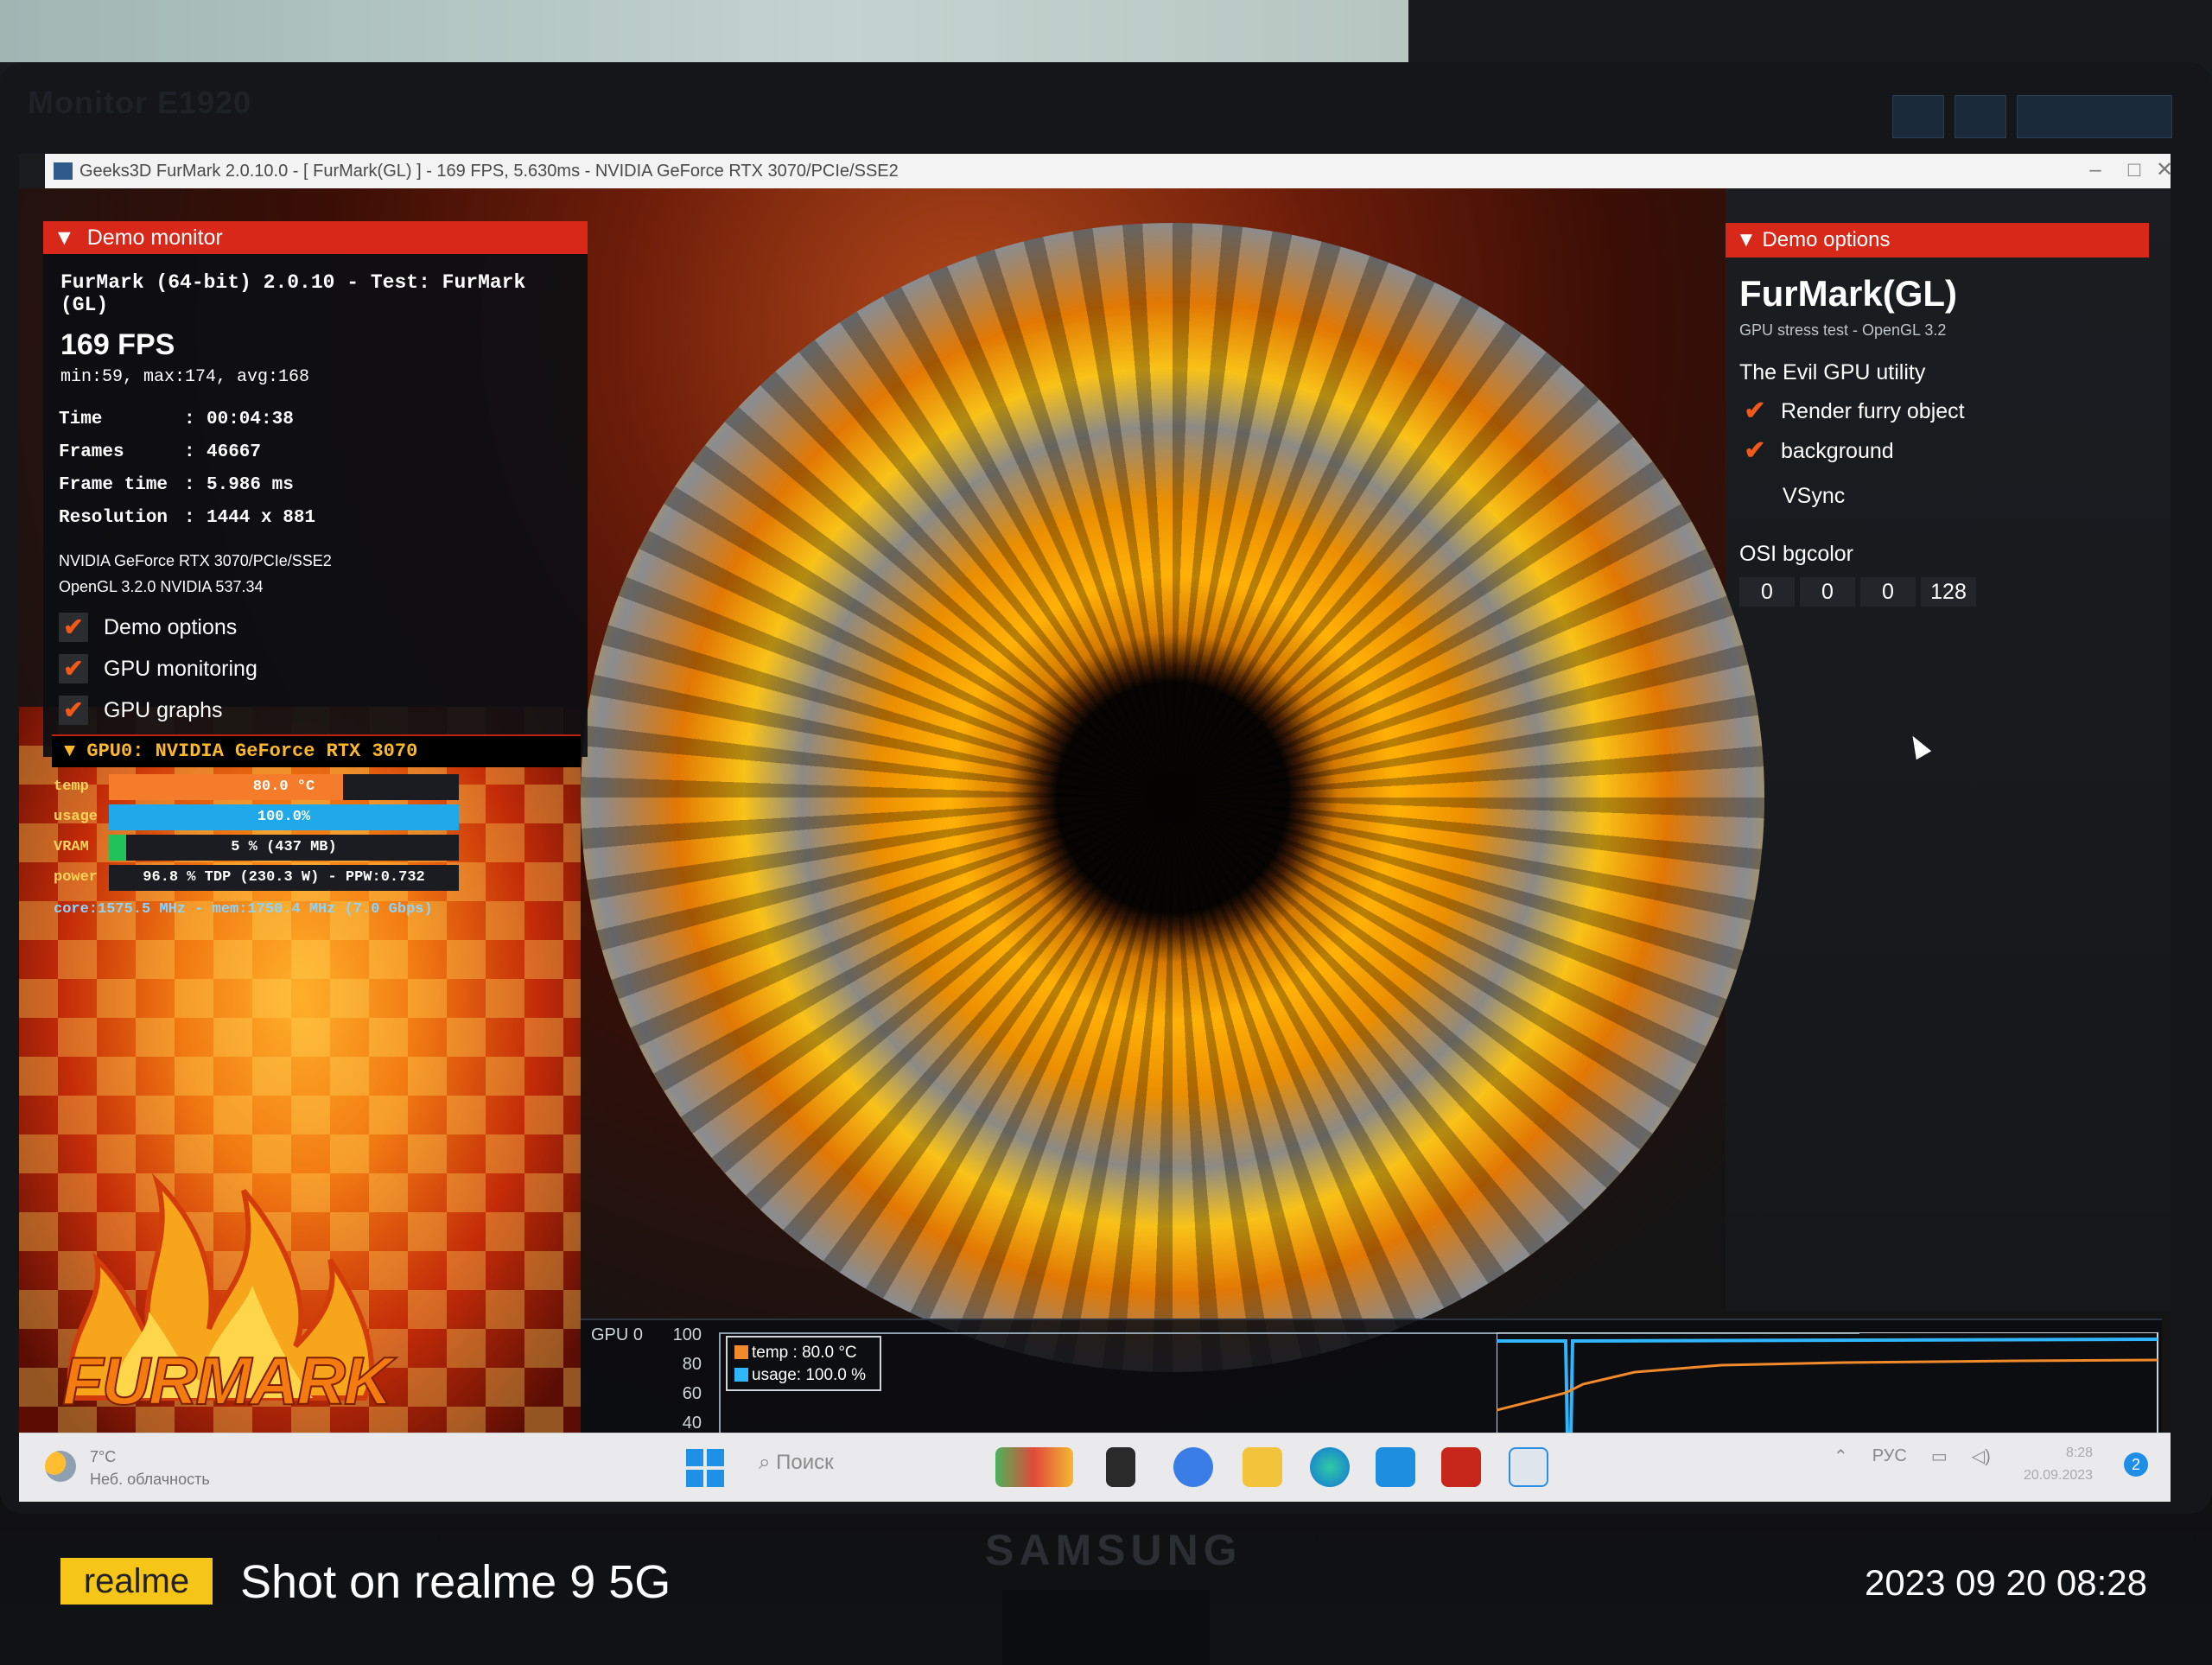 The height and width of the screenshot is (1665, 2212). I want to click on vsync-checkbox: VSync, so click(1966, 497).